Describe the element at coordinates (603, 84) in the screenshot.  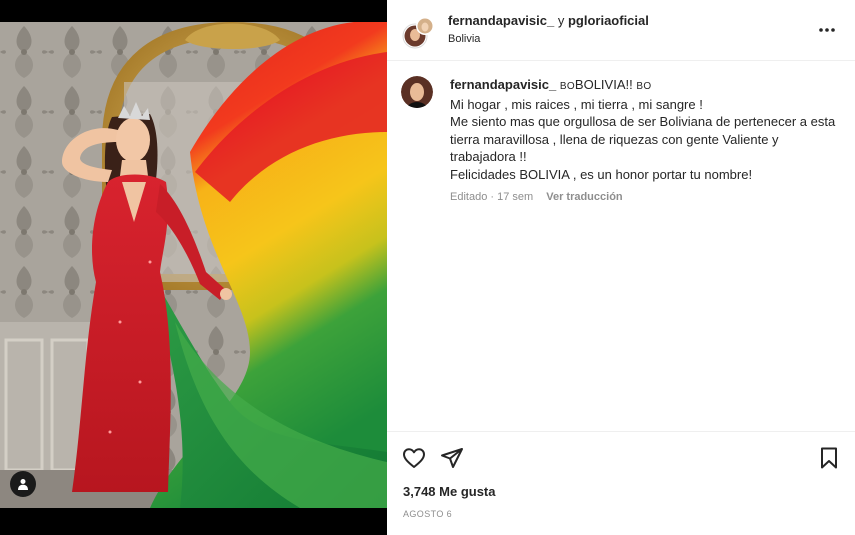
I see `caption-title: BOLIVIA!!` at that location.